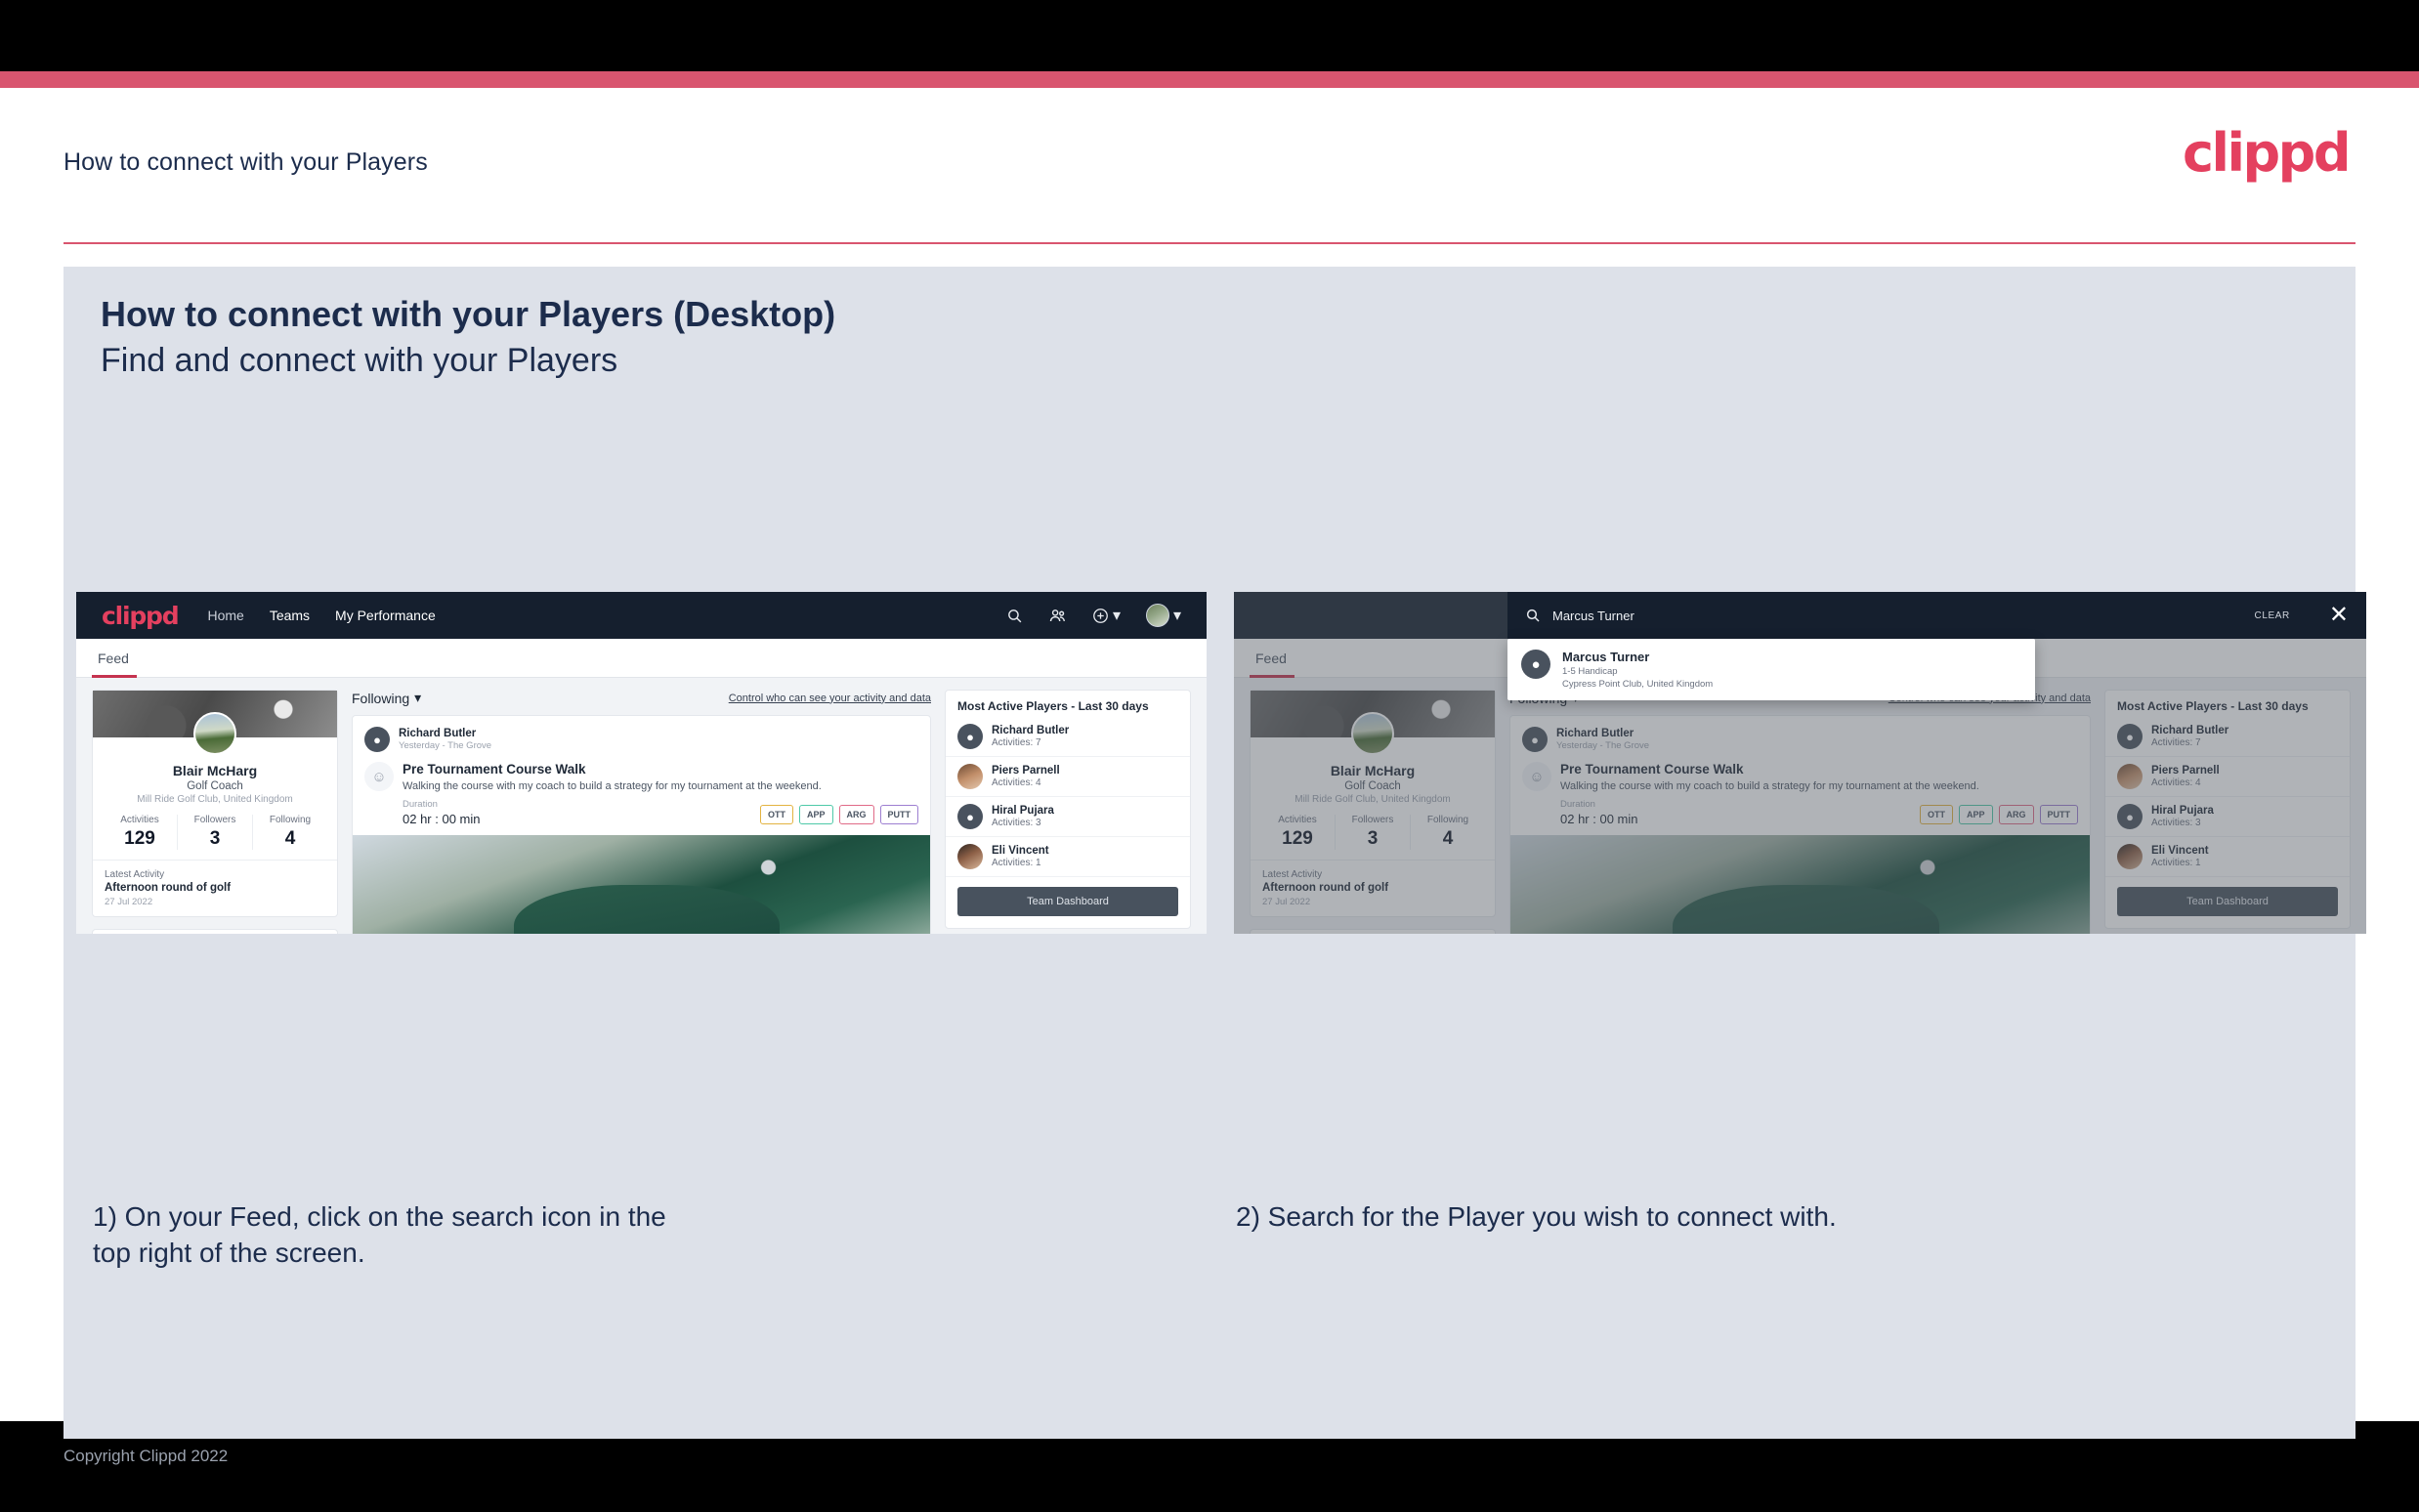 This screenshot has width=2419, height=1512. I want to click on golf-swing-icon: ☺, so click(1536, 776).